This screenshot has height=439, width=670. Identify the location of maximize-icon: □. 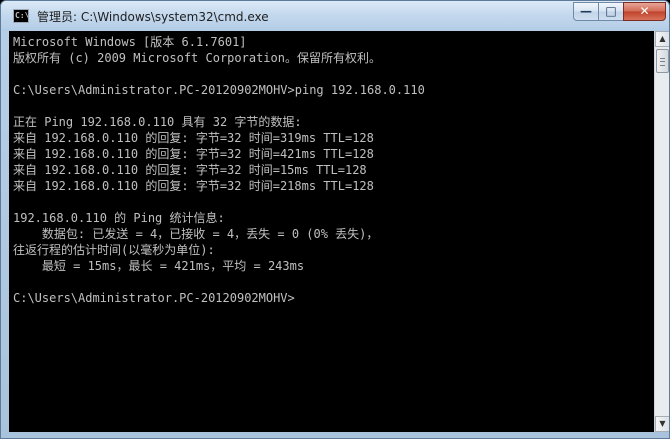
(611, 11).